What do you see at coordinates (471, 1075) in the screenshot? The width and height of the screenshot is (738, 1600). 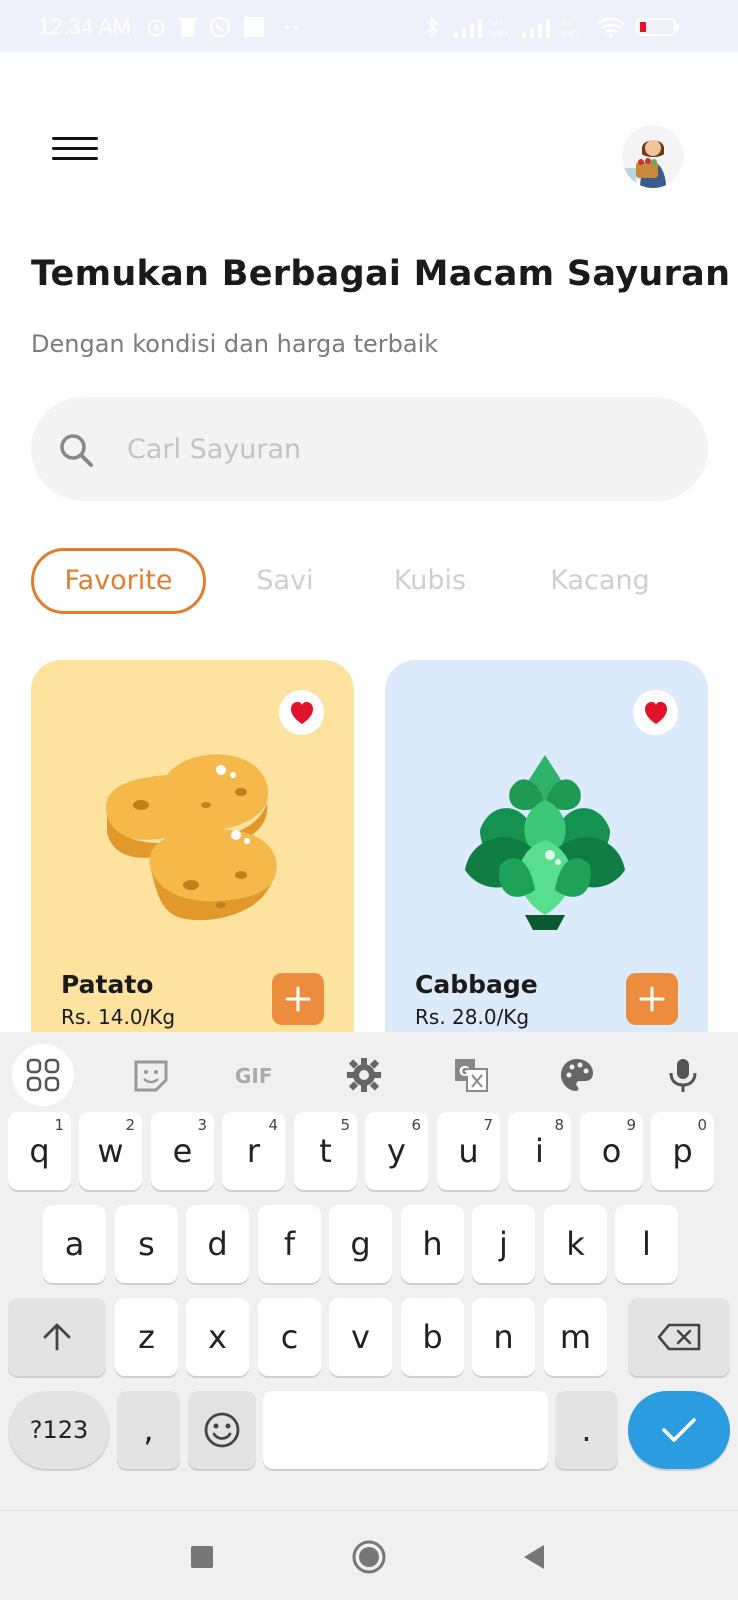 I see `translate-icon: G` at bounding box center [471, 1075].